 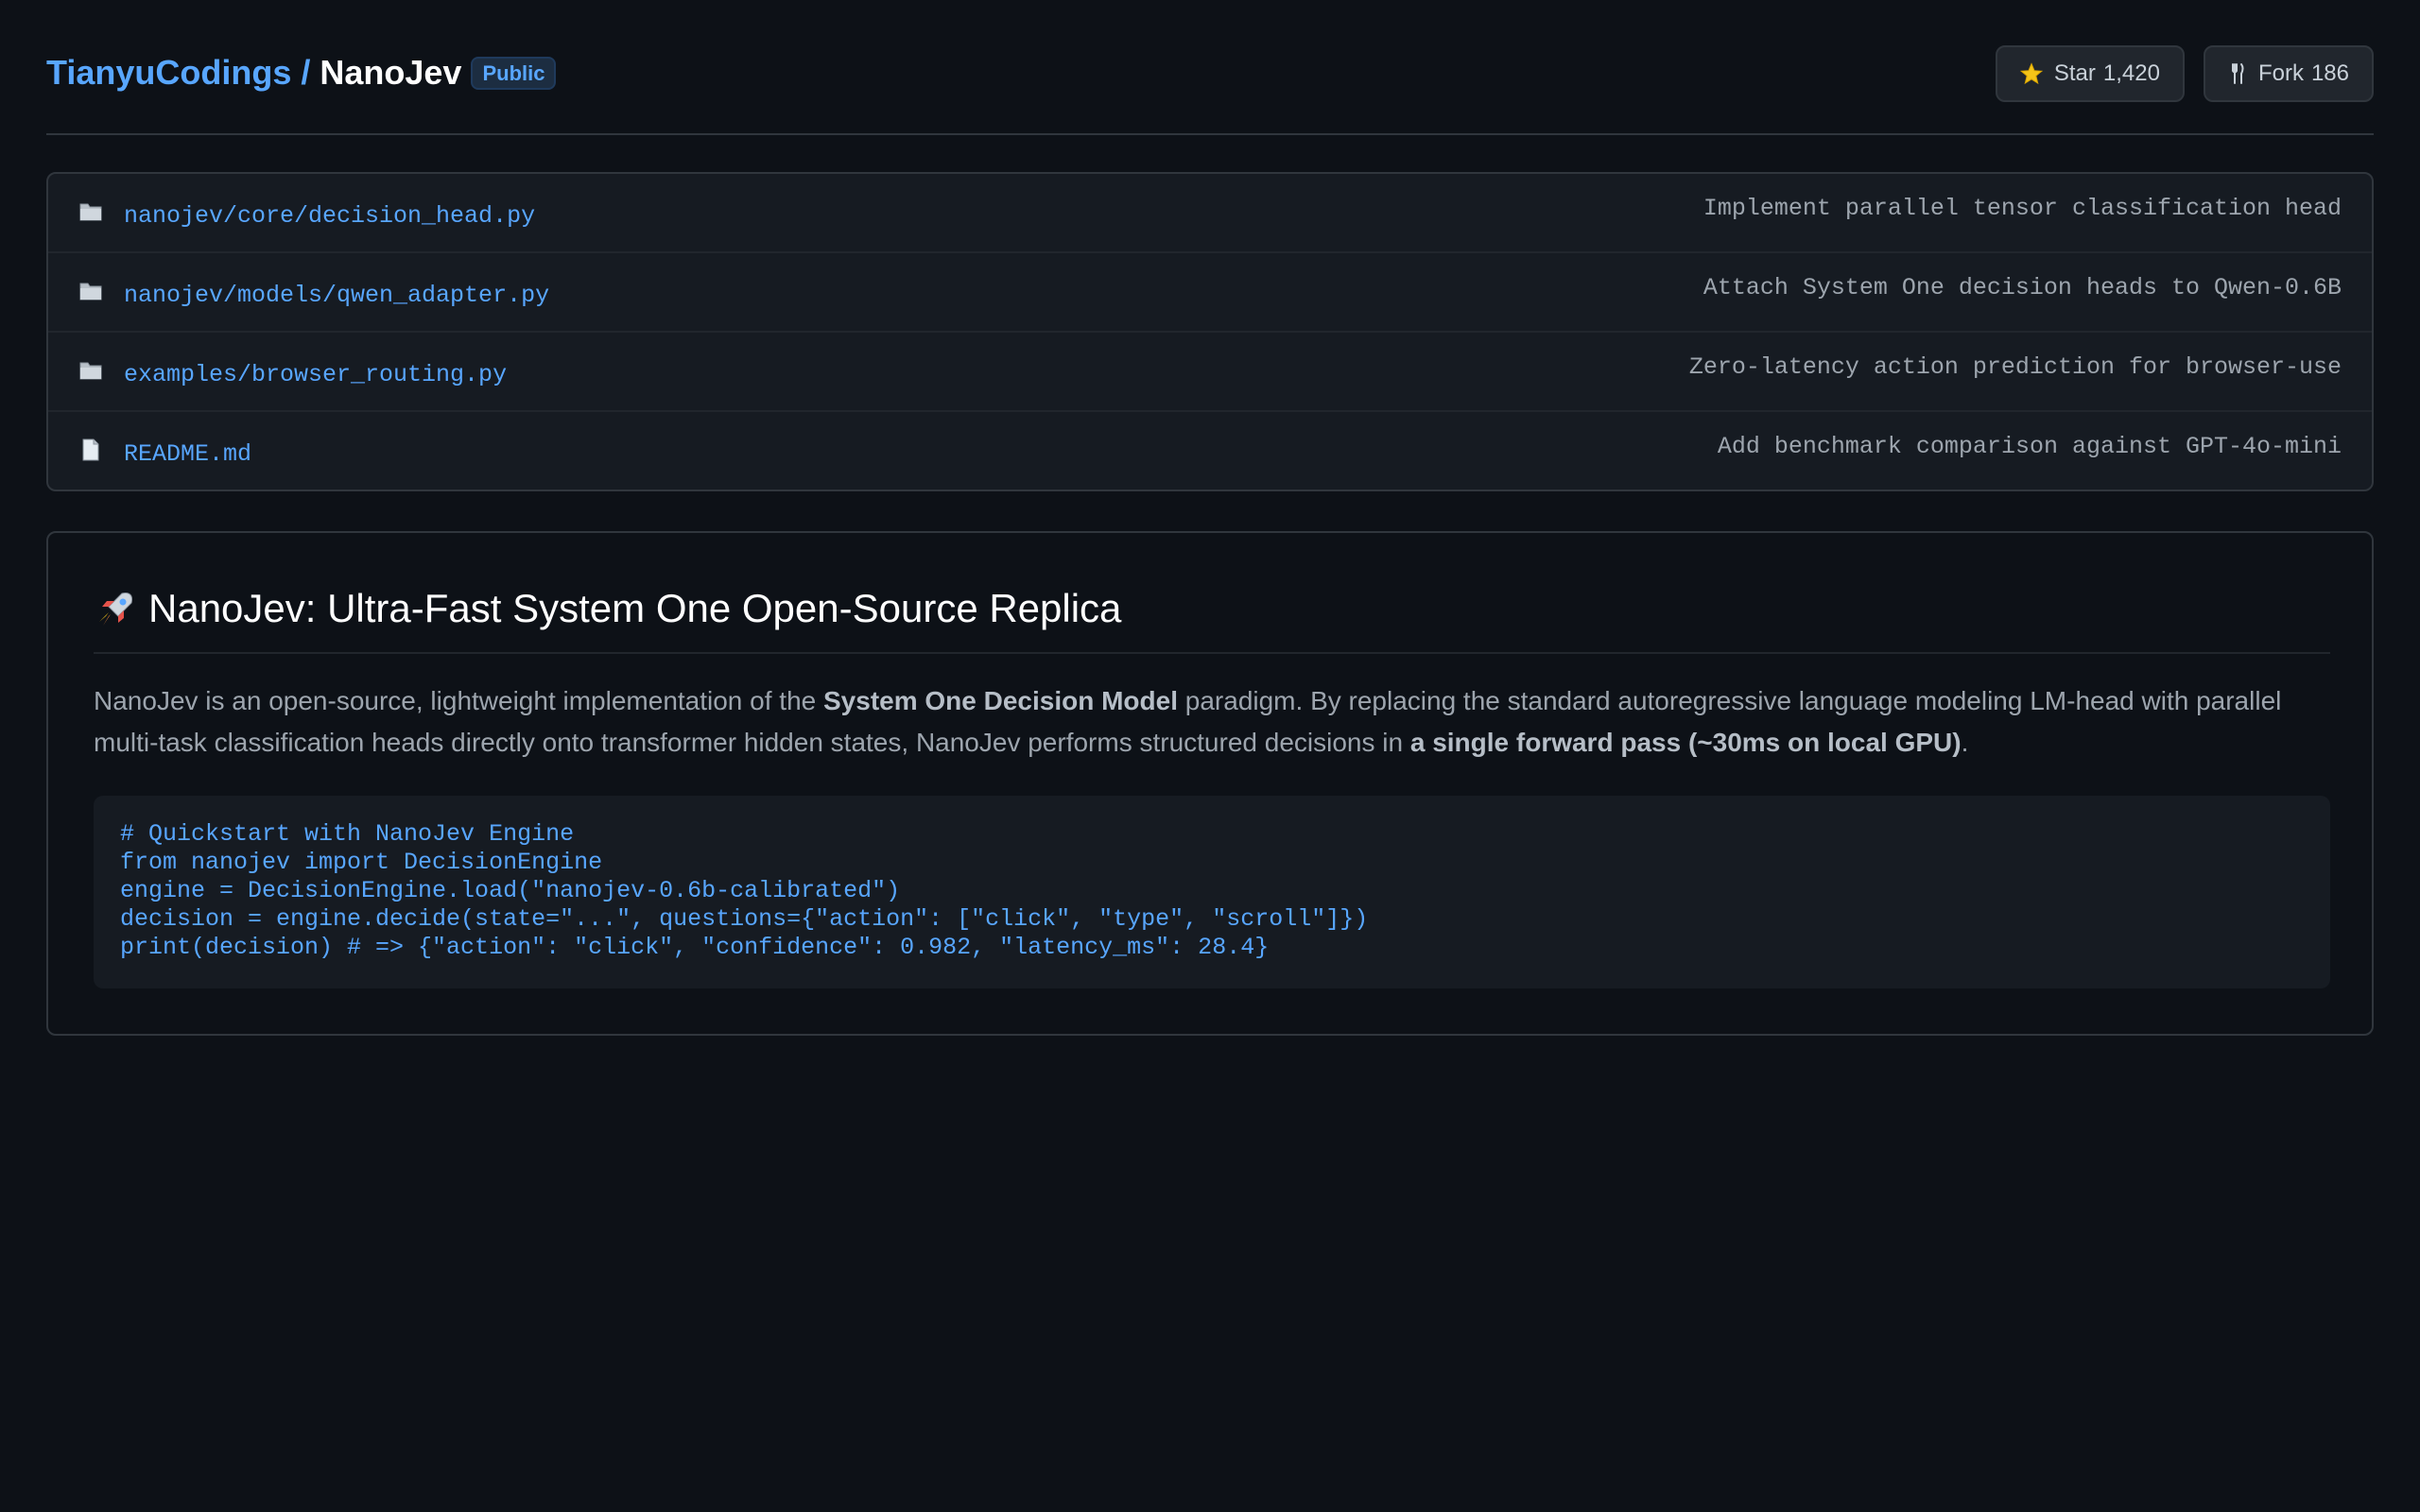 I want to click on file-name-link: README.md, so click(x=187, y=454).